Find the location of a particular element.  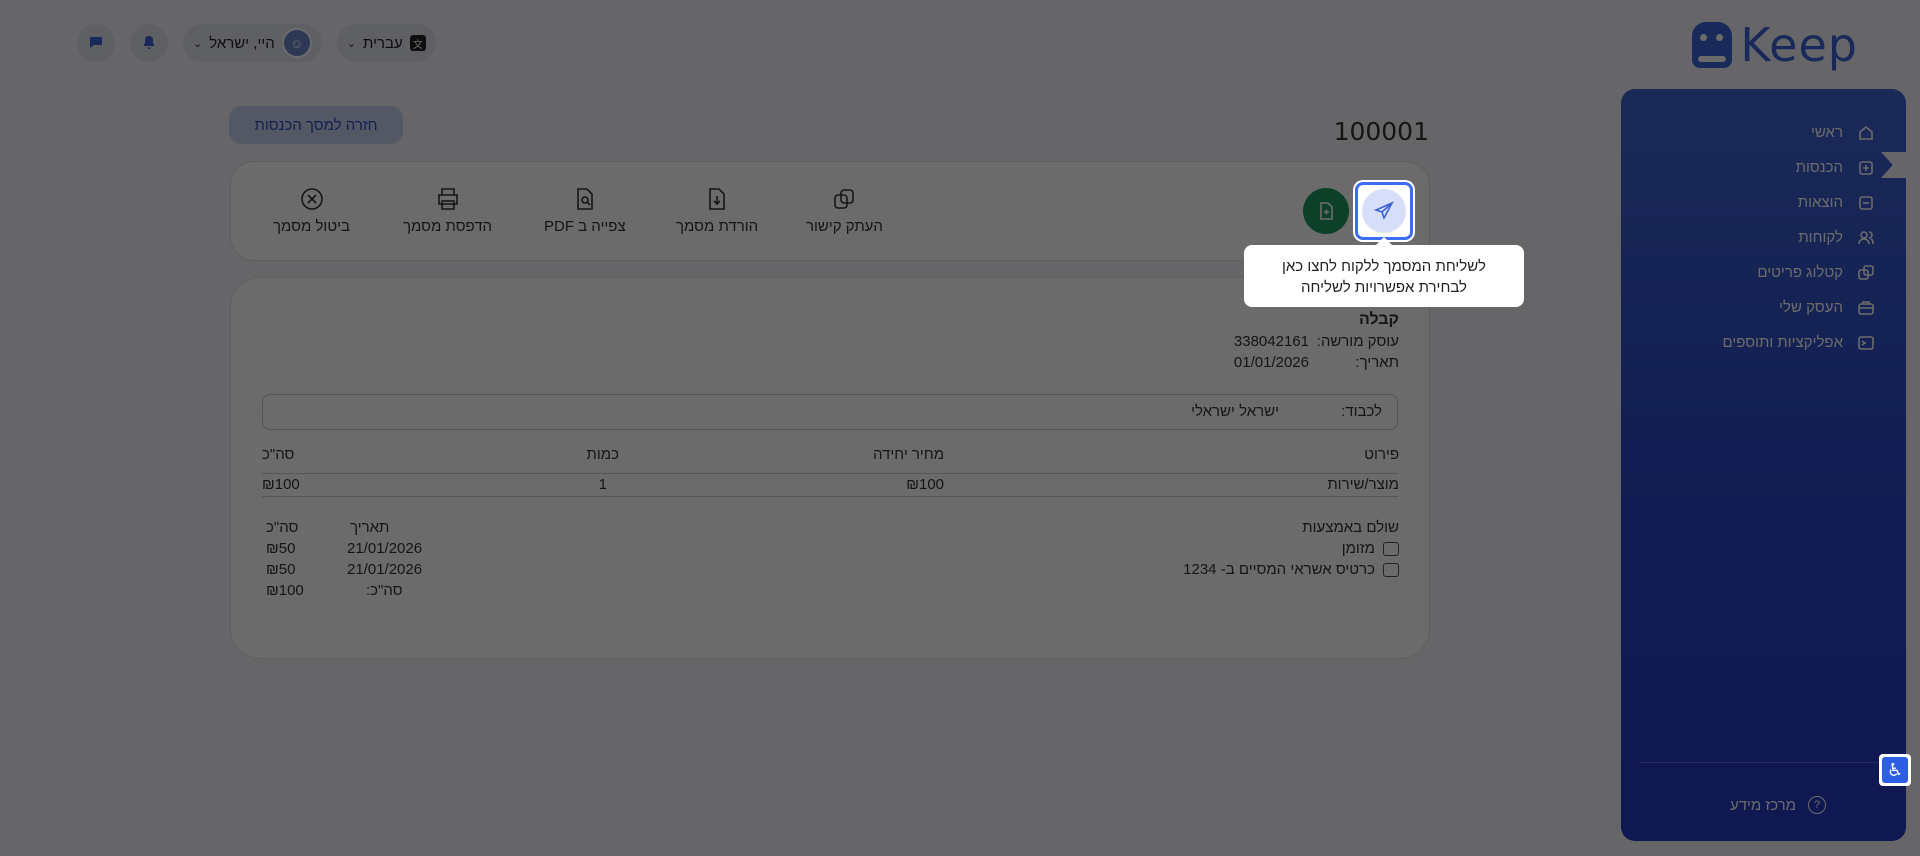

download-document-button: הורדת מסמך is located at coordinates (717, 210).